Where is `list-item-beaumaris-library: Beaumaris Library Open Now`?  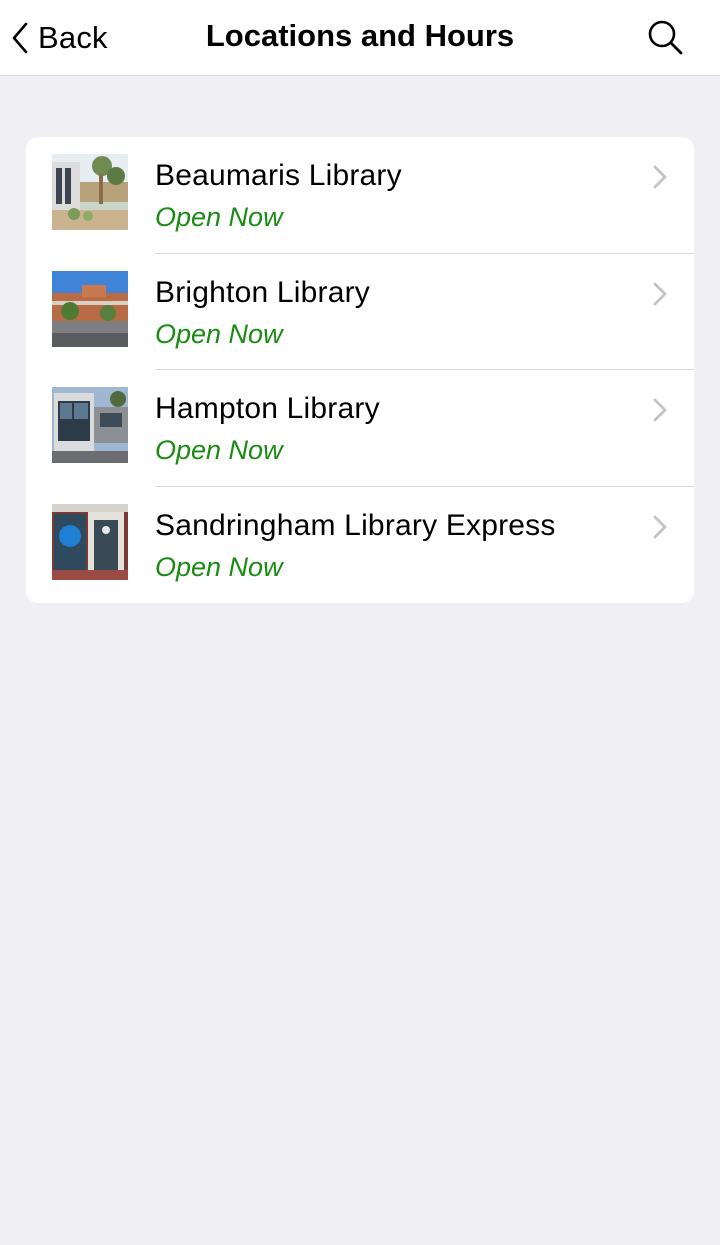 list-item-beaumaris-library: Beaumaris Library Open Now is located at coordinates (360, 195).